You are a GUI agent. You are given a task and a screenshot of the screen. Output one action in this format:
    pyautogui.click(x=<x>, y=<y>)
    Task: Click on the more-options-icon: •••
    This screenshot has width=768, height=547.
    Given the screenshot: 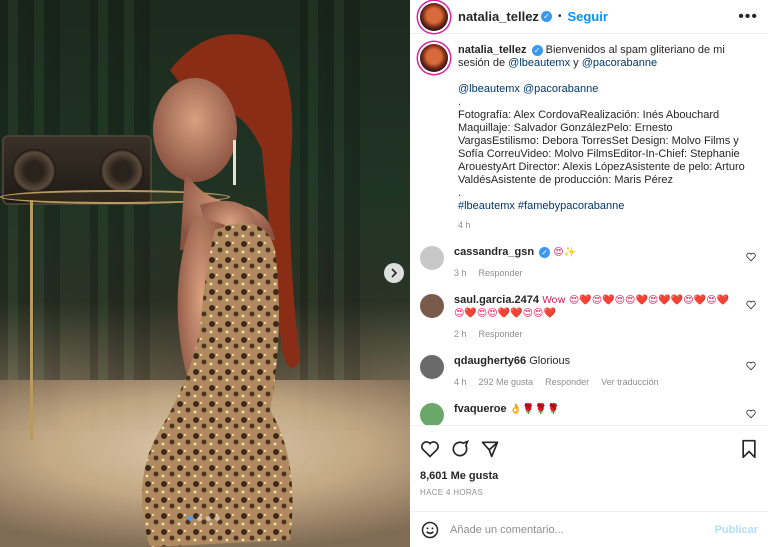 What is the action you would take?
    pyautogui.click(x=748, y=17)
    